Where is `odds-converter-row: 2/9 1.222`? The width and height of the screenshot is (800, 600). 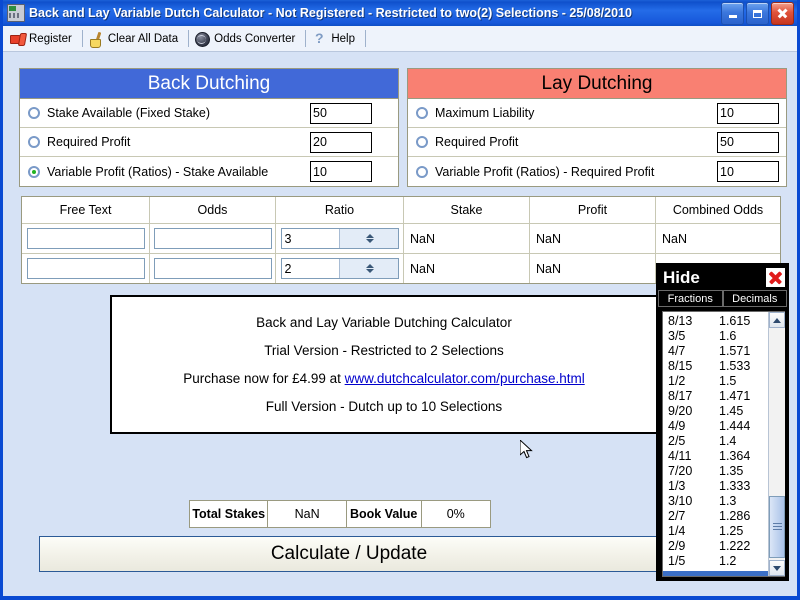
odds-converter-row: 2/9 1.222 is located at coordinates (715, 546).